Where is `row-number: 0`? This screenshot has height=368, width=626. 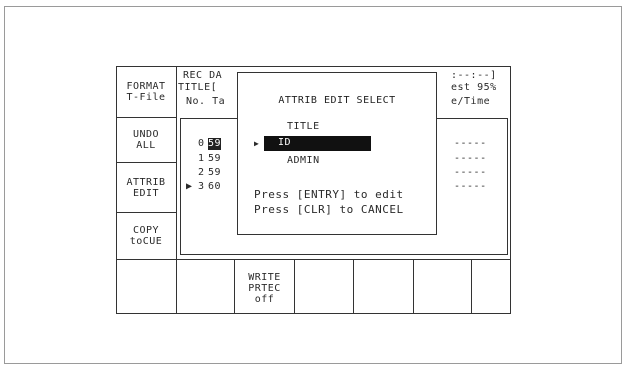
row-number: 0 is located at coordinates (201, 143).